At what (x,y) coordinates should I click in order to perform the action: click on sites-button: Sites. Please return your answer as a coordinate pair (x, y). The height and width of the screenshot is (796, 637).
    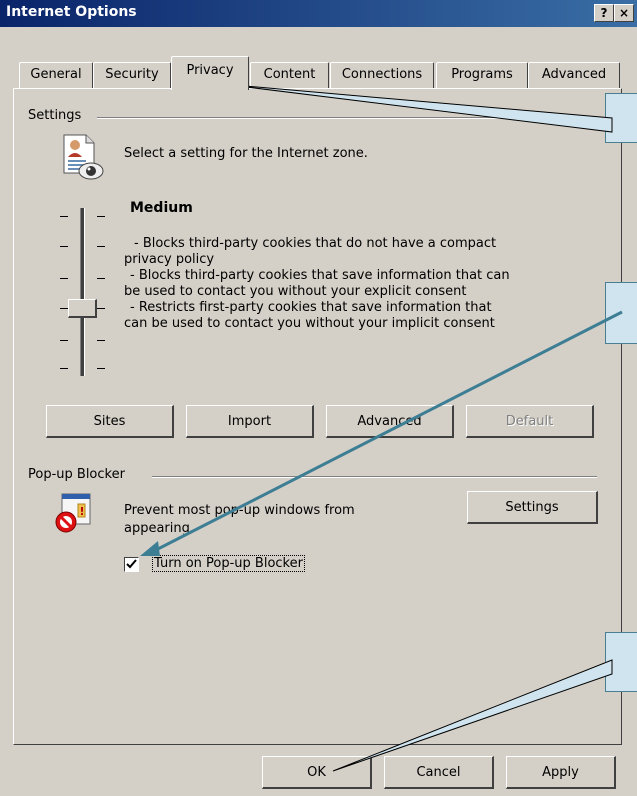
    Looking at the image, I should click on (110, 421).